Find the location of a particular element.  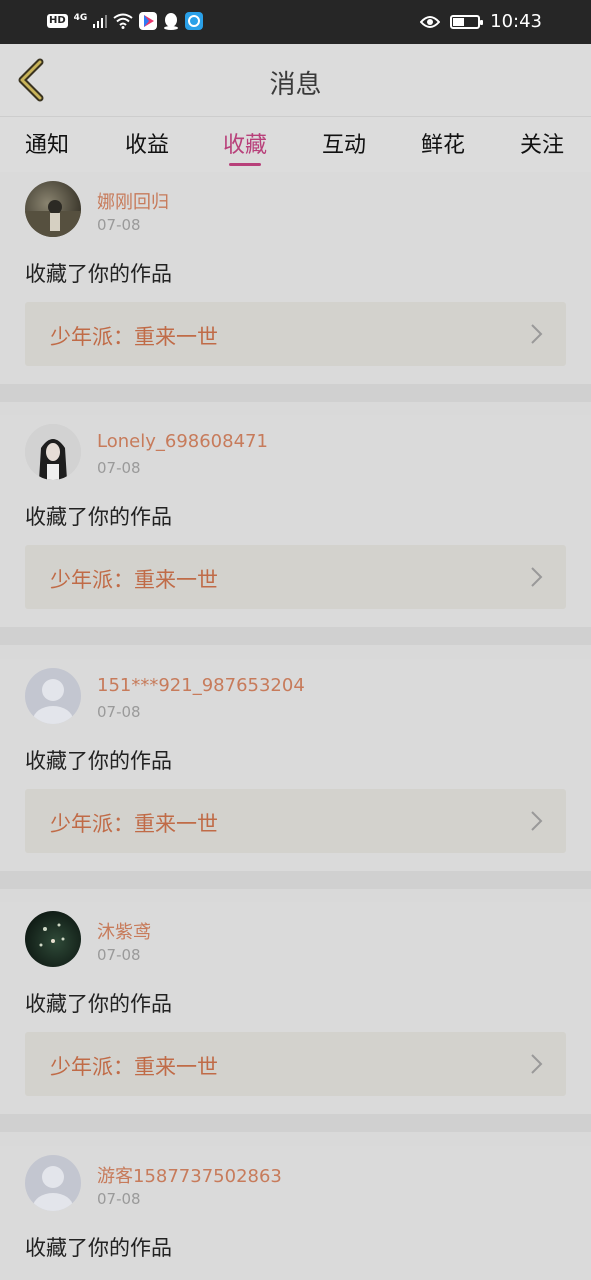

battery-icon is located at coordinates (467, 22).